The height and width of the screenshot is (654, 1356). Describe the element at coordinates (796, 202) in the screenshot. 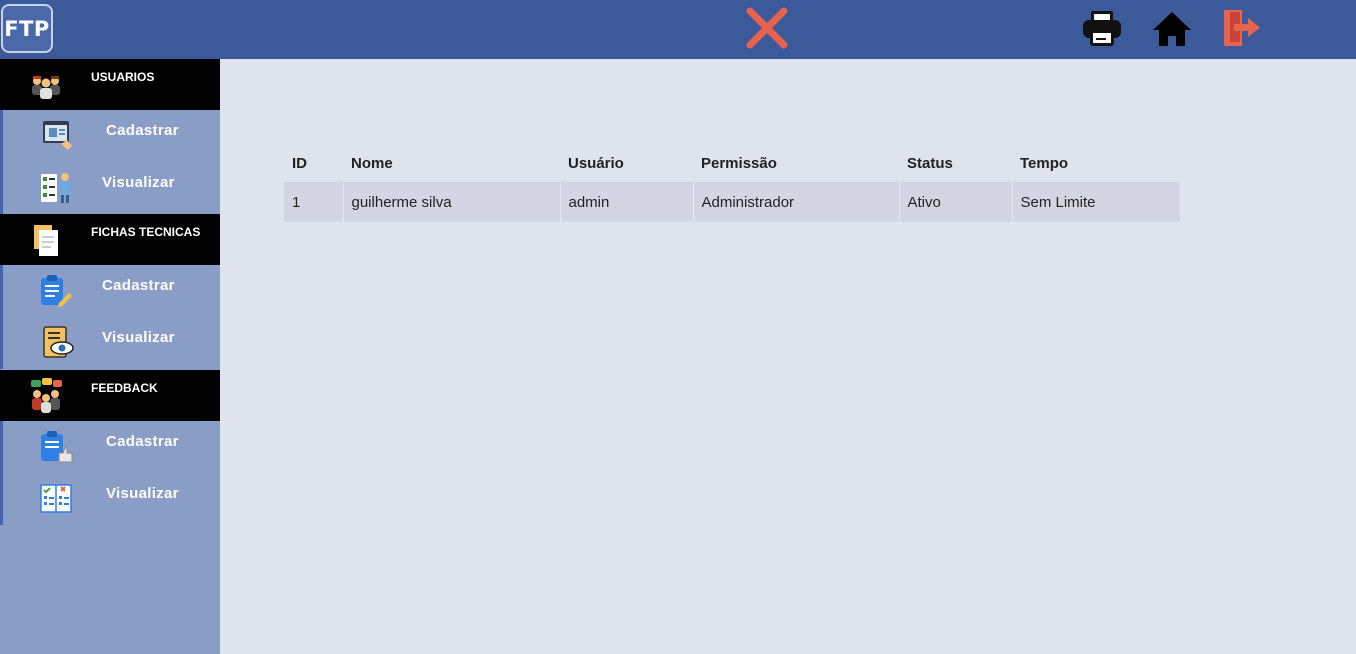

I see `cell-permissao: Administrador` at that location.